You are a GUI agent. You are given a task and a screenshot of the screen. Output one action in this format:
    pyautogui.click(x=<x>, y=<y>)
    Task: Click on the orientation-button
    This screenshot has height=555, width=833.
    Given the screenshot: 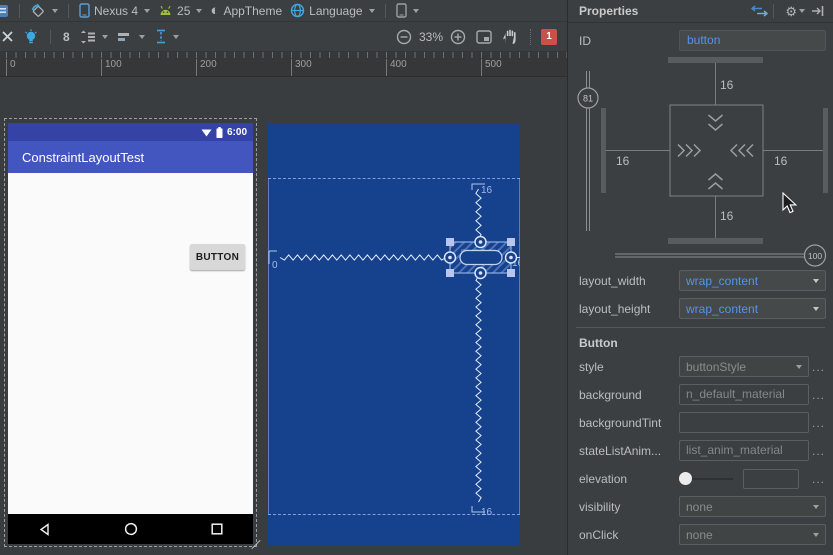 What is the action you would take?
    pyautogui.click(x=44, y=11)
    